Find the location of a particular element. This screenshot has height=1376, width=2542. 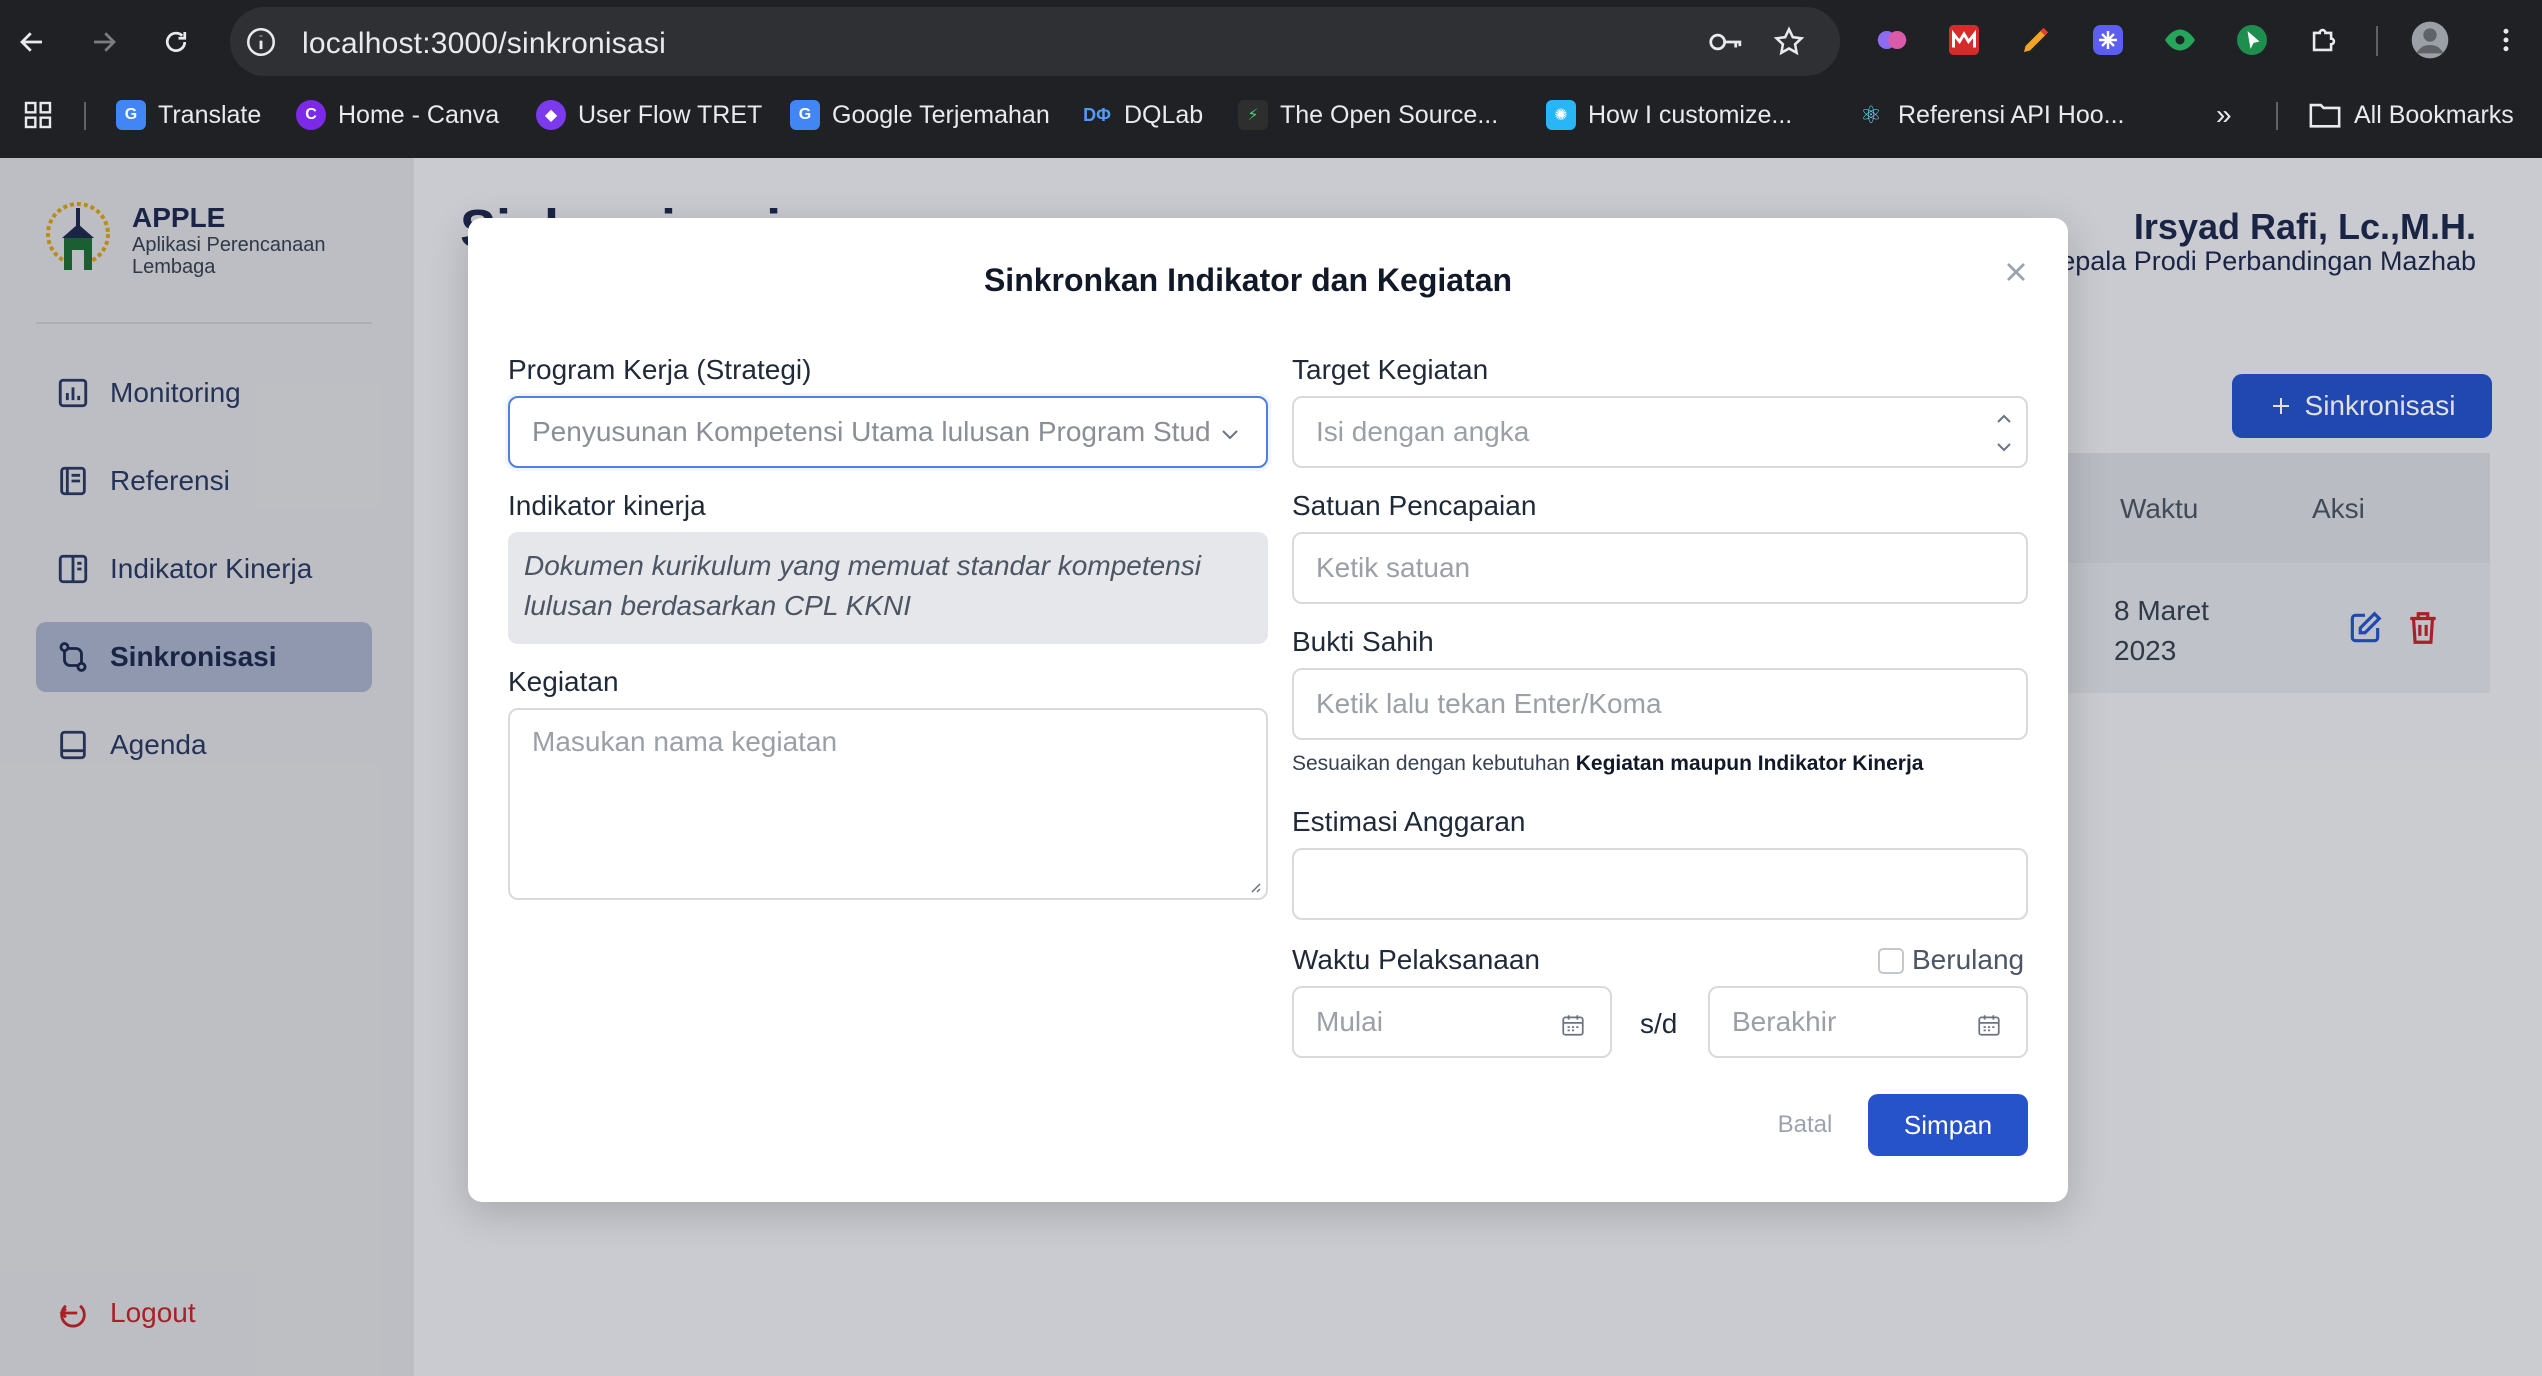

sd-label: s/d is located at coordinates (1659, 1023).